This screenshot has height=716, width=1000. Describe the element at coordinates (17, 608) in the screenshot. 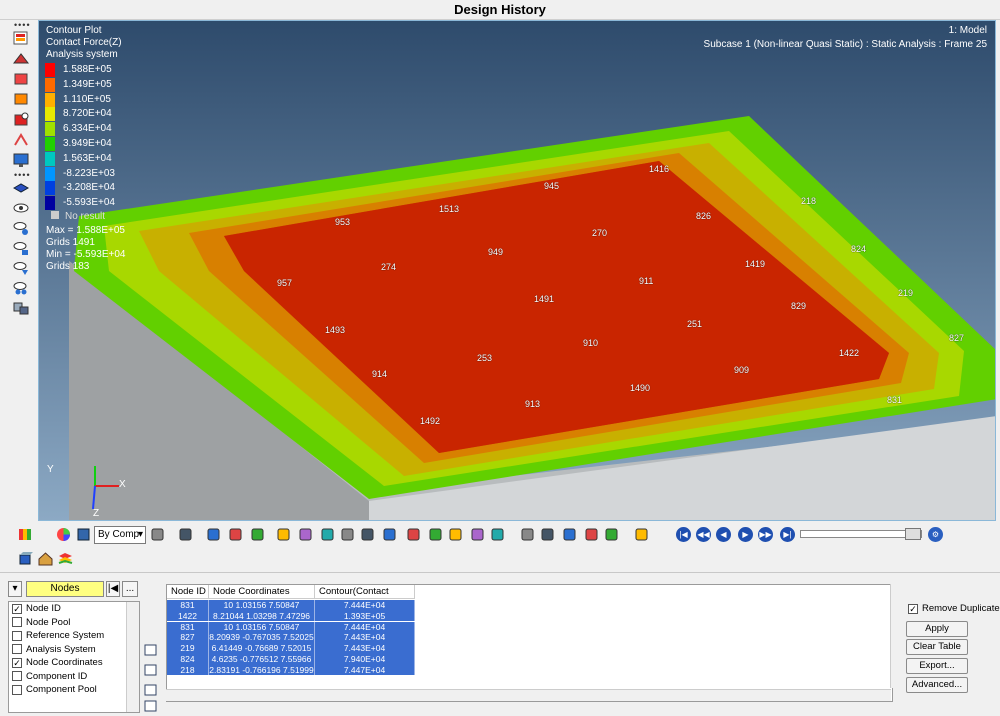

I see `query-field-checkbox: ✓` at that location.